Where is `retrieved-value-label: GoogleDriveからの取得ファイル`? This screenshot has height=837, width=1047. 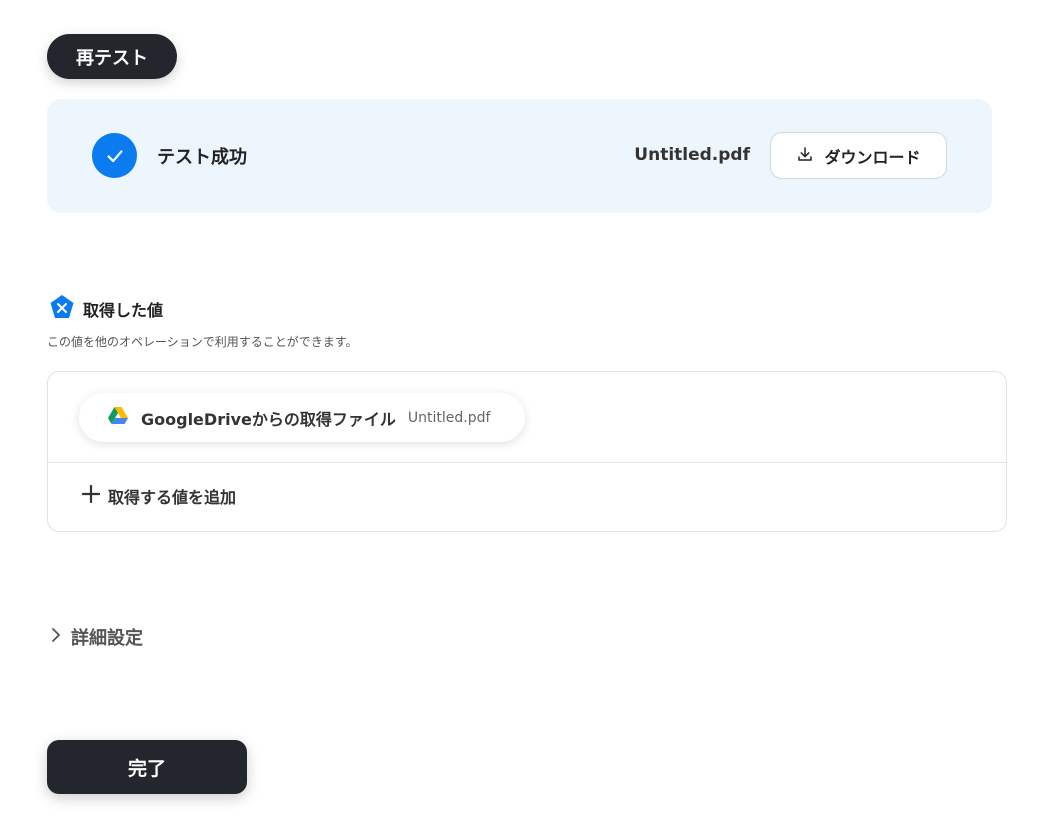
retrieved-value-label: GoogleDriveからの取得ファイル is located at coordinates (268, 419).